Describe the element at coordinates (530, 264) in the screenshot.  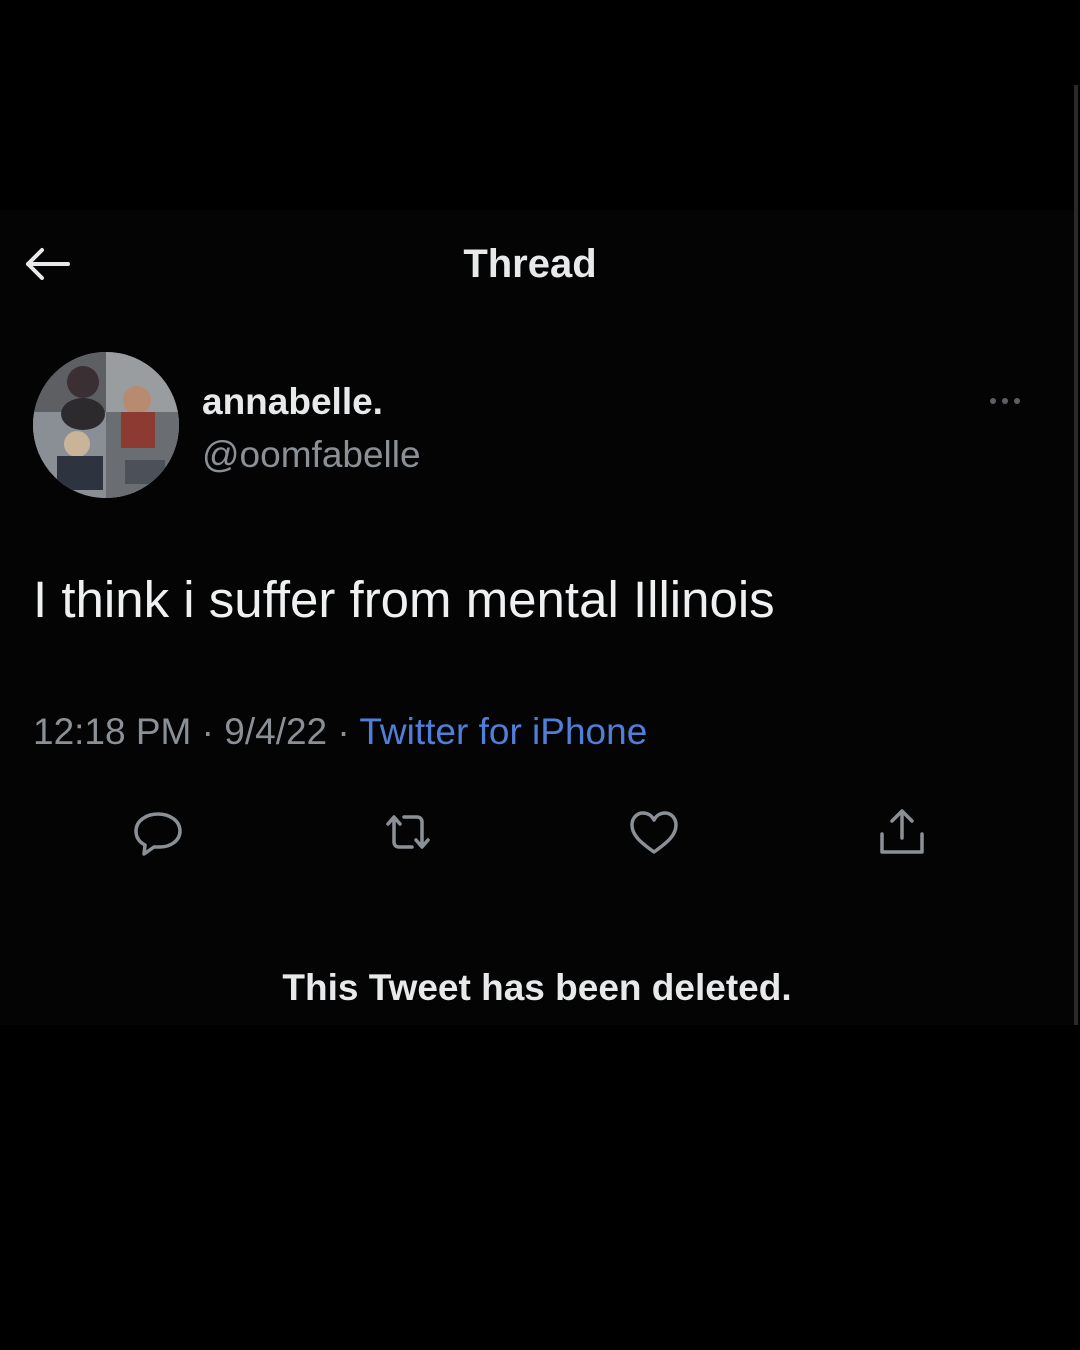
I see `page-title: Thread` at that location.